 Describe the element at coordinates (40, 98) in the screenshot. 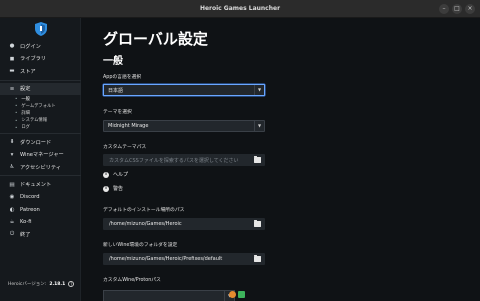

I see `sidebar-subitem-general: 一般` at that location.